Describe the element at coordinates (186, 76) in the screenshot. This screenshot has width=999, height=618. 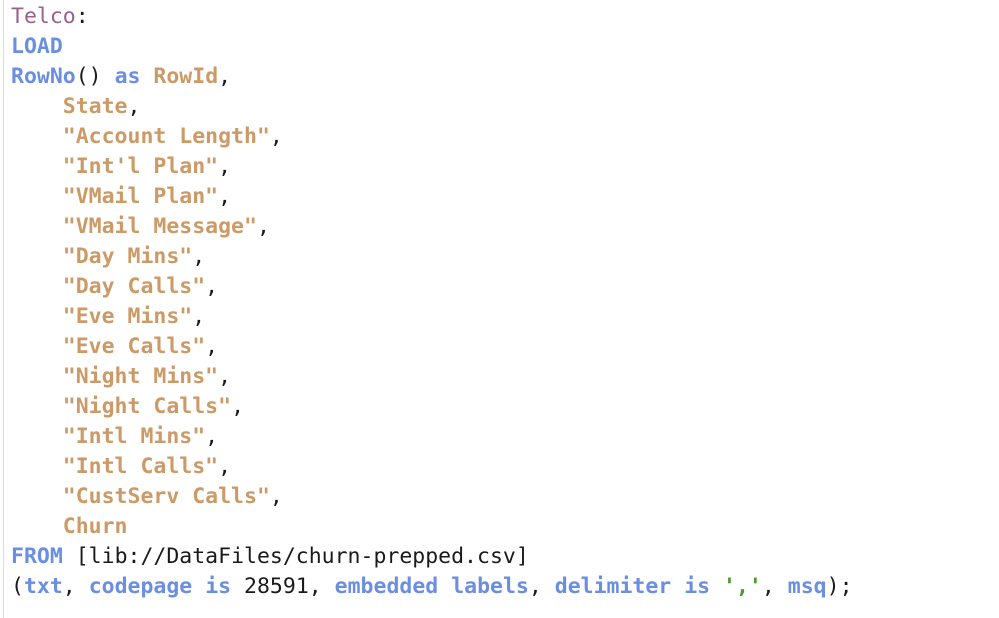
I see `code-token-field: RowId` at that location.